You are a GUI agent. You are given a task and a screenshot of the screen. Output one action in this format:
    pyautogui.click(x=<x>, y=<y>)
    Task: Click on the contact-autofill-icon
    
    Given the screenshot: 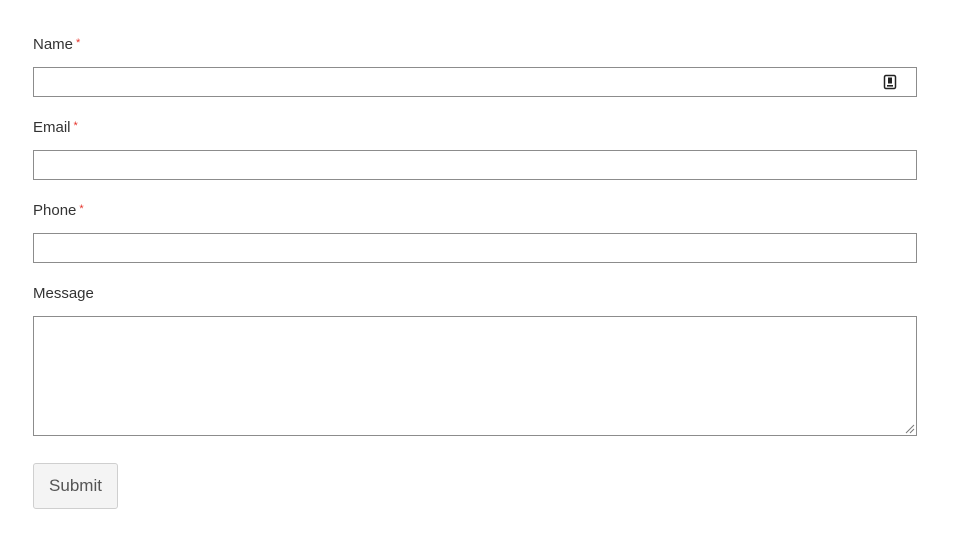 What is the action you would take?
    pyautogui.click(x=890, y=82)
    